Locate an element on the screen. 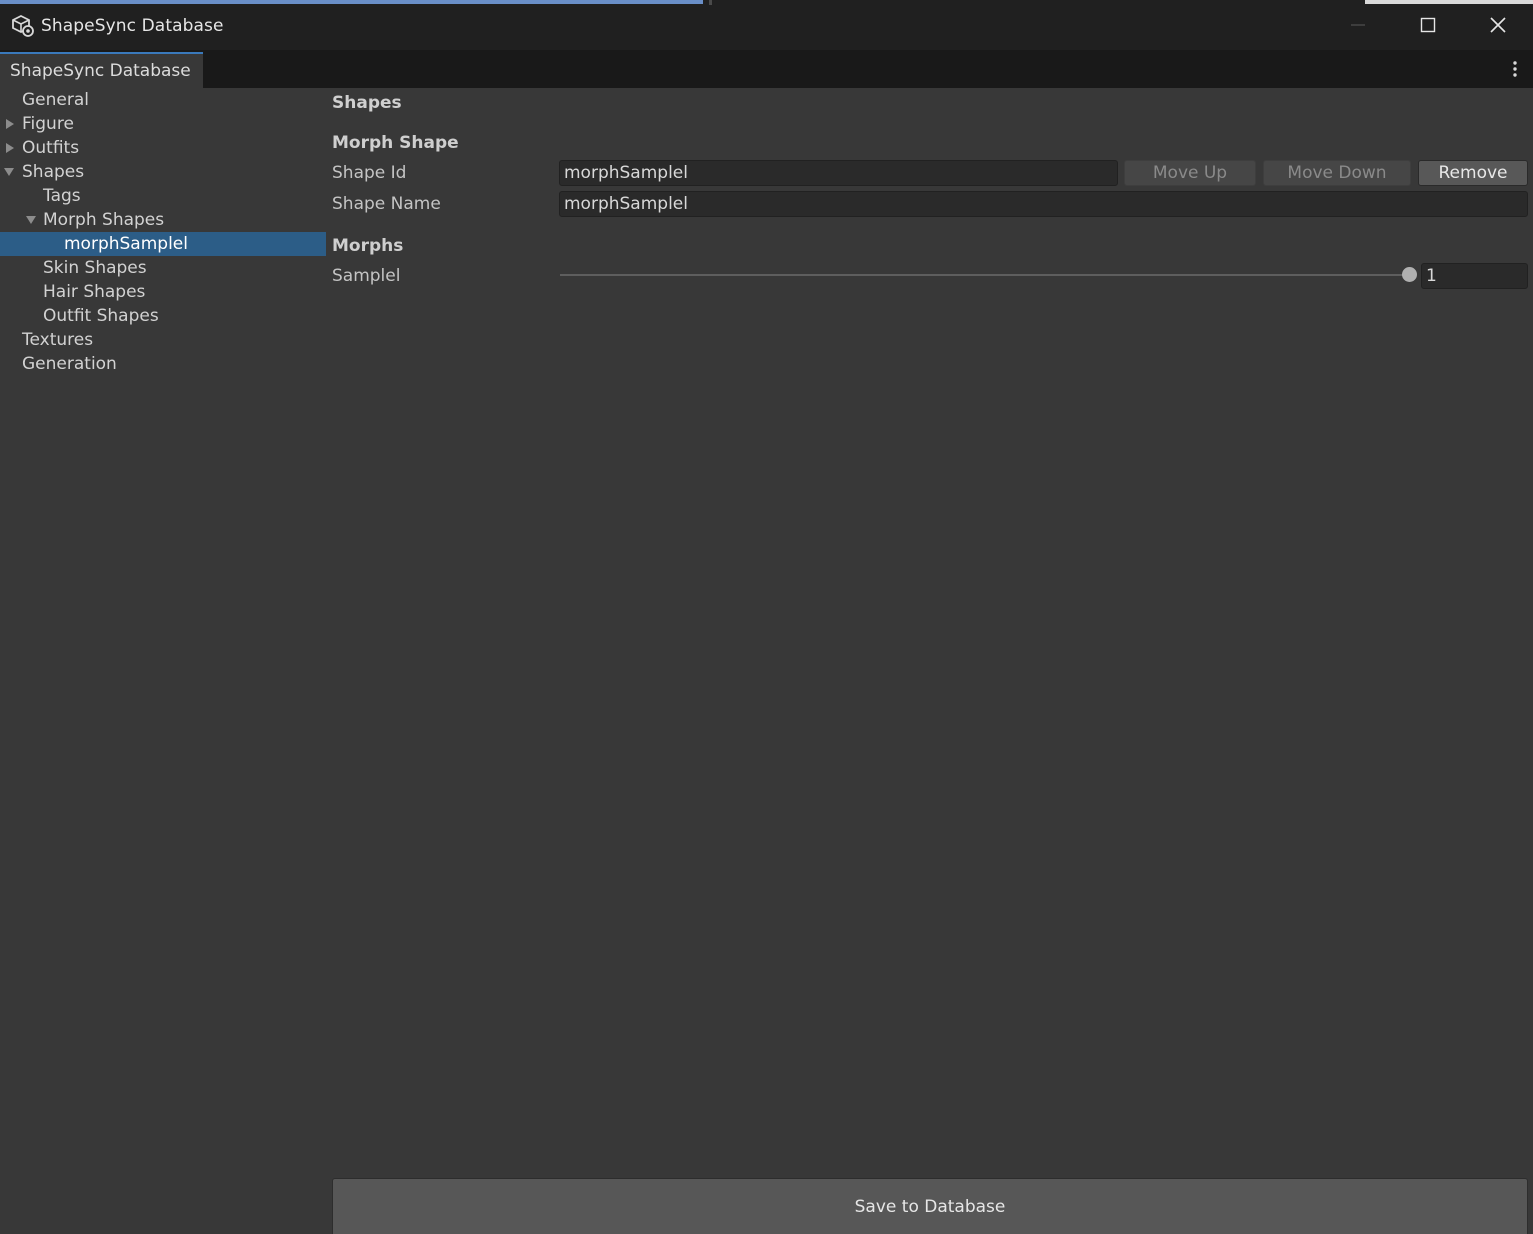 The width and height of the screenshot is (1533, 1234). maximize-button is located at coordinates (1428, 25).